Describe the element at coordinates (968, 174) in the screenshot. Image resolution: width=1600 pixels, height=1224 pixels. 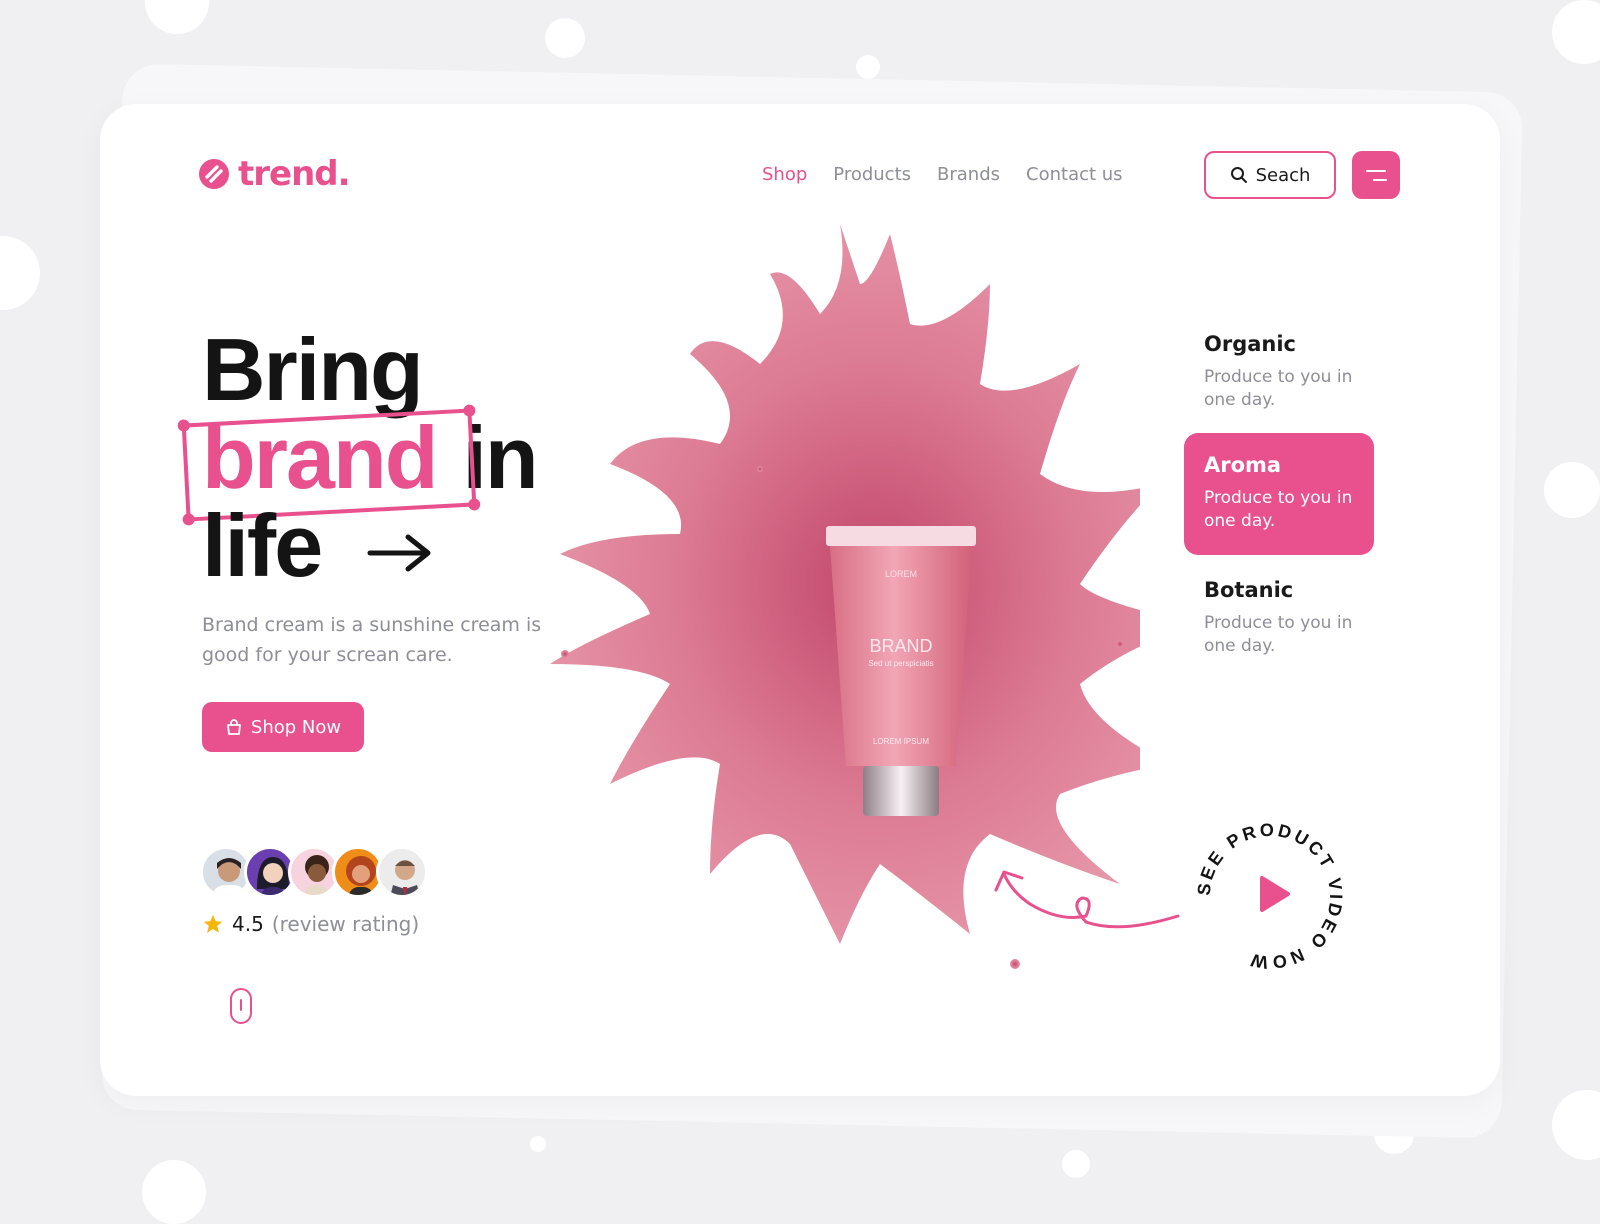
I see `nav-brands: Brands` at that location.